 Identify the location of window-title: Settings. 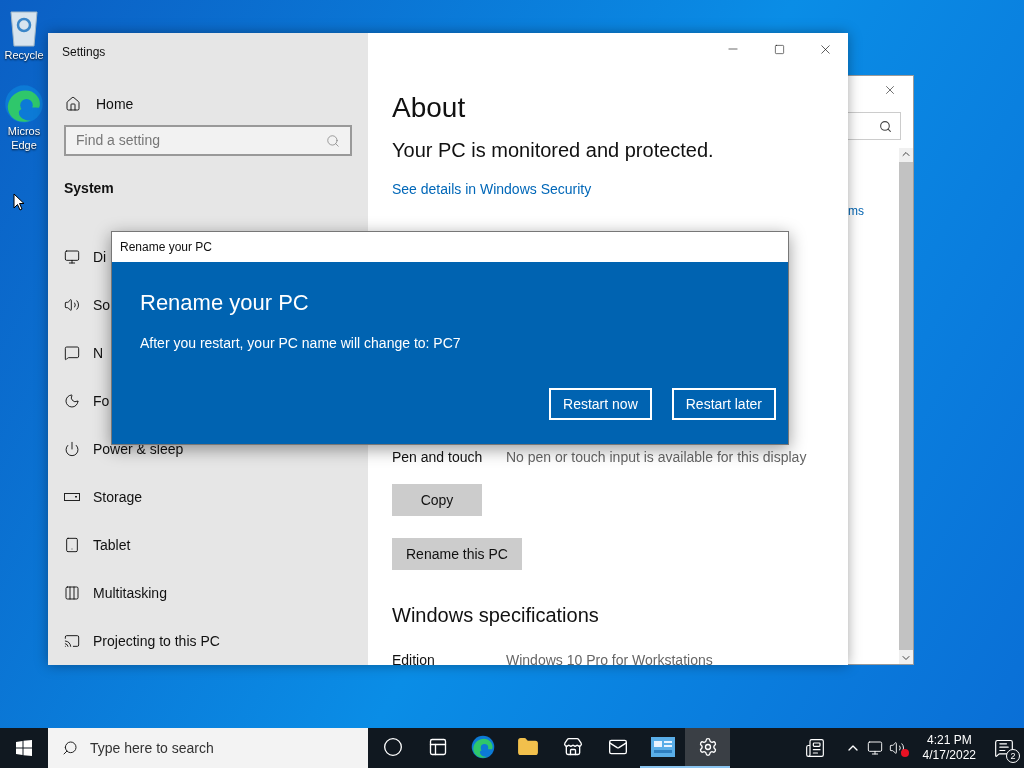
(84, 52).